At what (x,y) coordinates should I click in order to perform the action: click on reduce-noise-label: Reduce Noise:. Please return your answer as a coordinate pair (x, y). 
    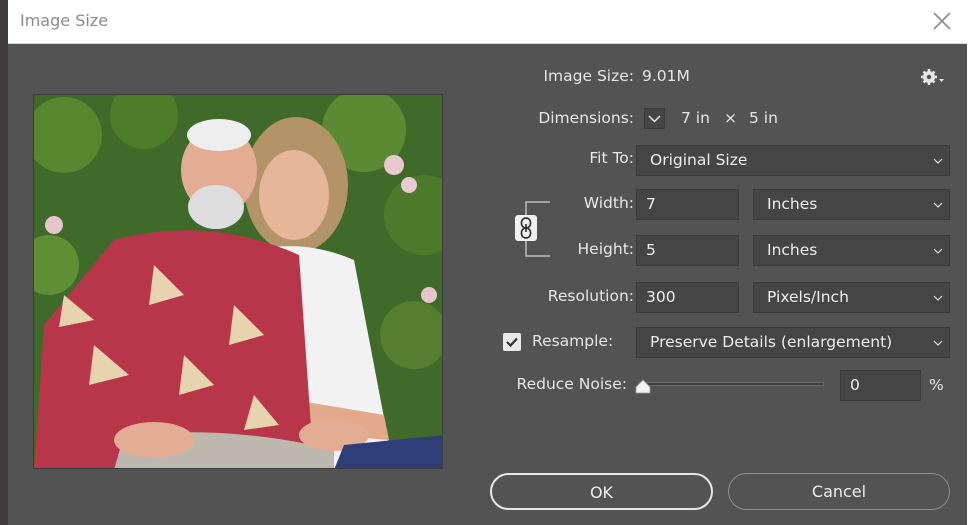
    Looking at the image, I should click on (571, 384).